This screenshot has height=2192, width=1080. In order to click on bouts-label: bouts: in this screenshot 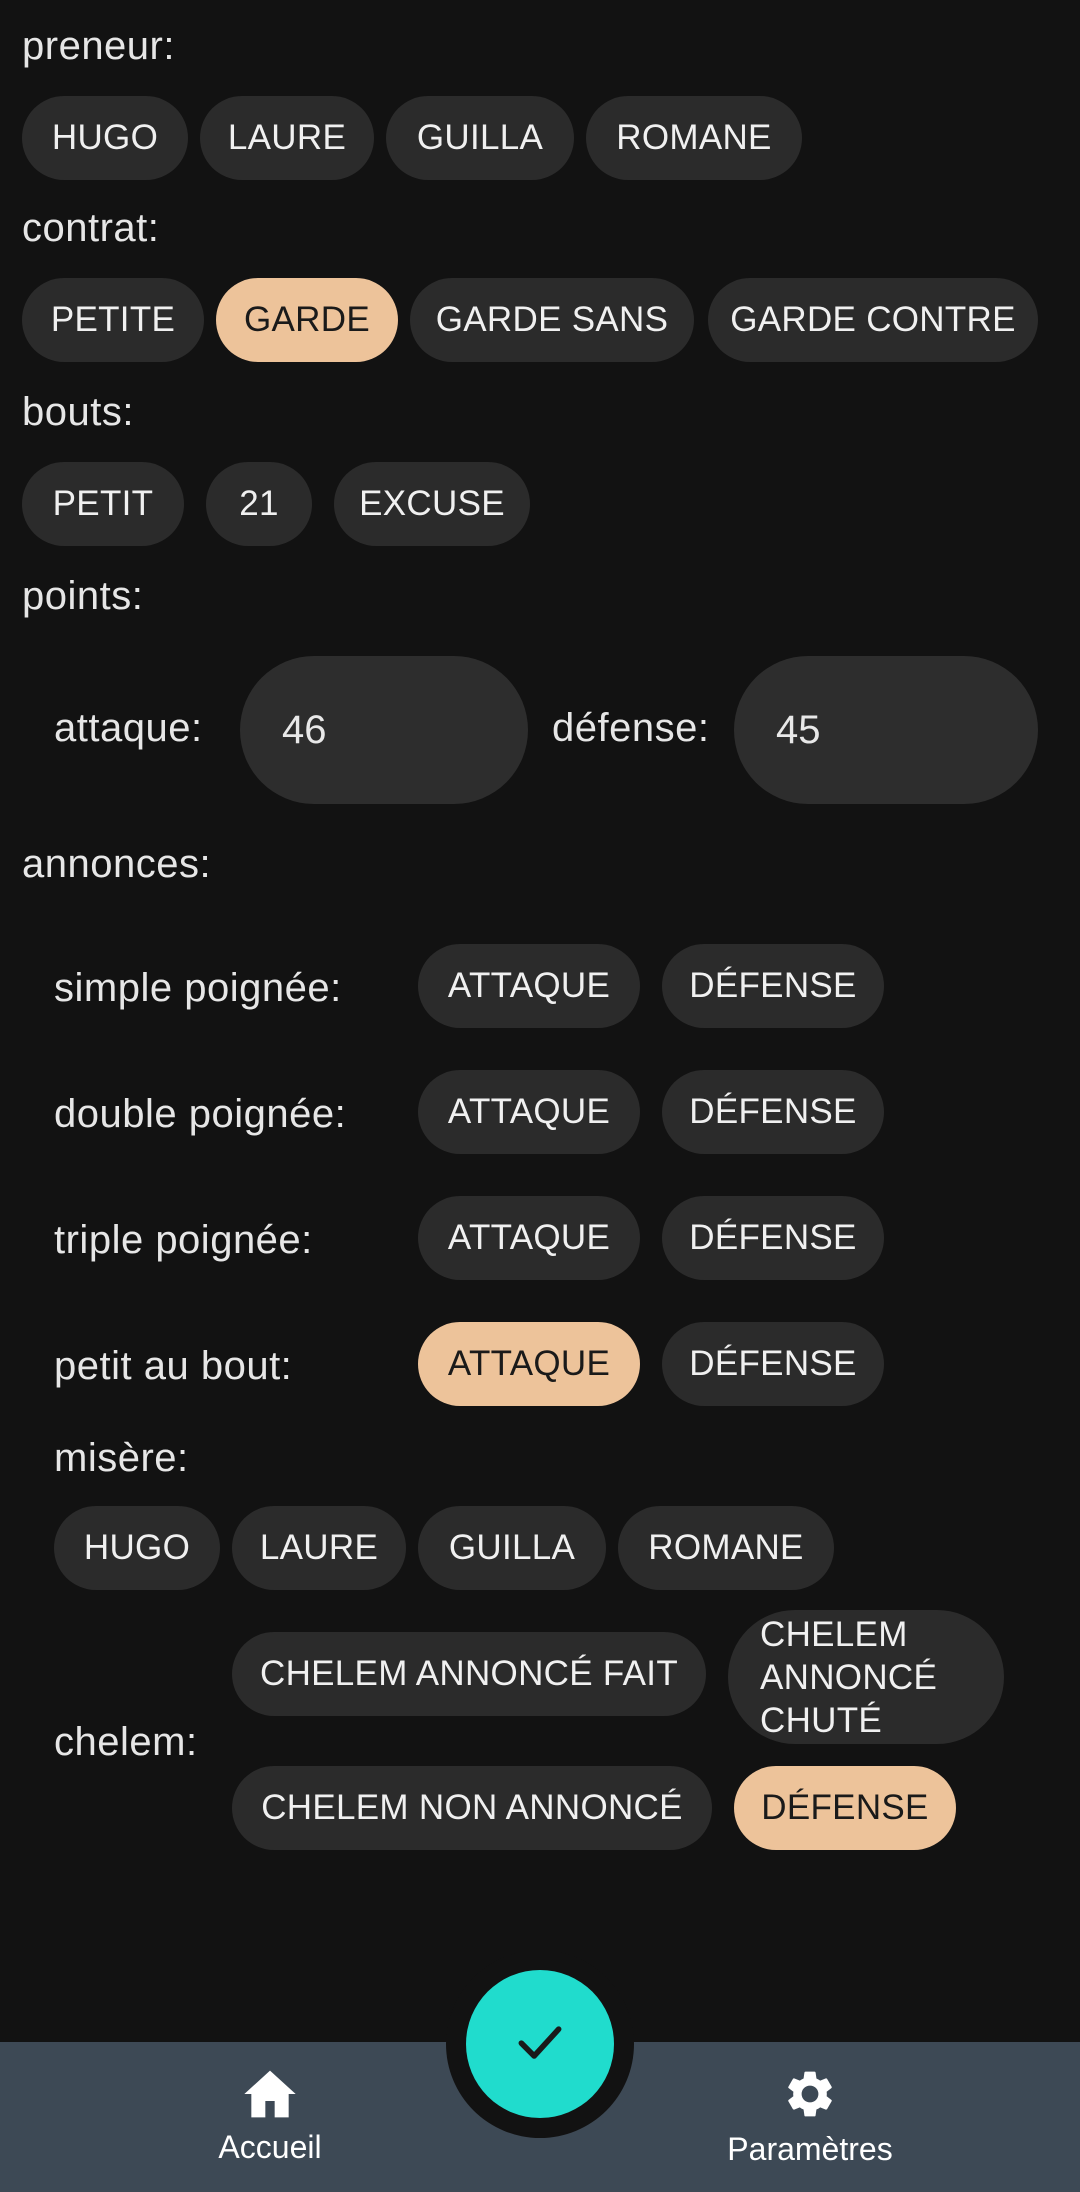, I will do `click(78, 412)`.